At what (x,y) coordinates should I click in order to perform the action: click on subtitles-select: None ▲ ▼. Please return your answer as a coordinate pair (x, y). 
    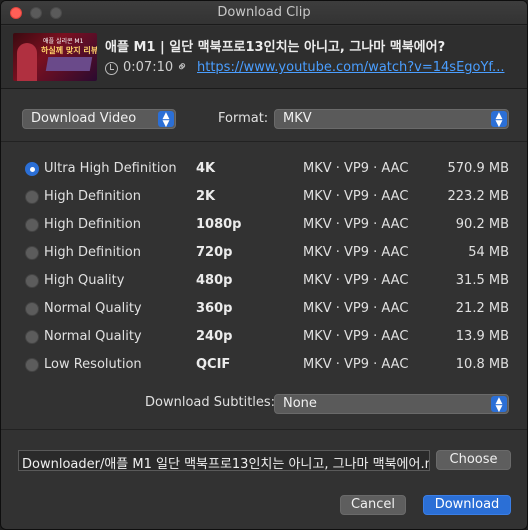
    Looking at the image, I should click on (391, 404).